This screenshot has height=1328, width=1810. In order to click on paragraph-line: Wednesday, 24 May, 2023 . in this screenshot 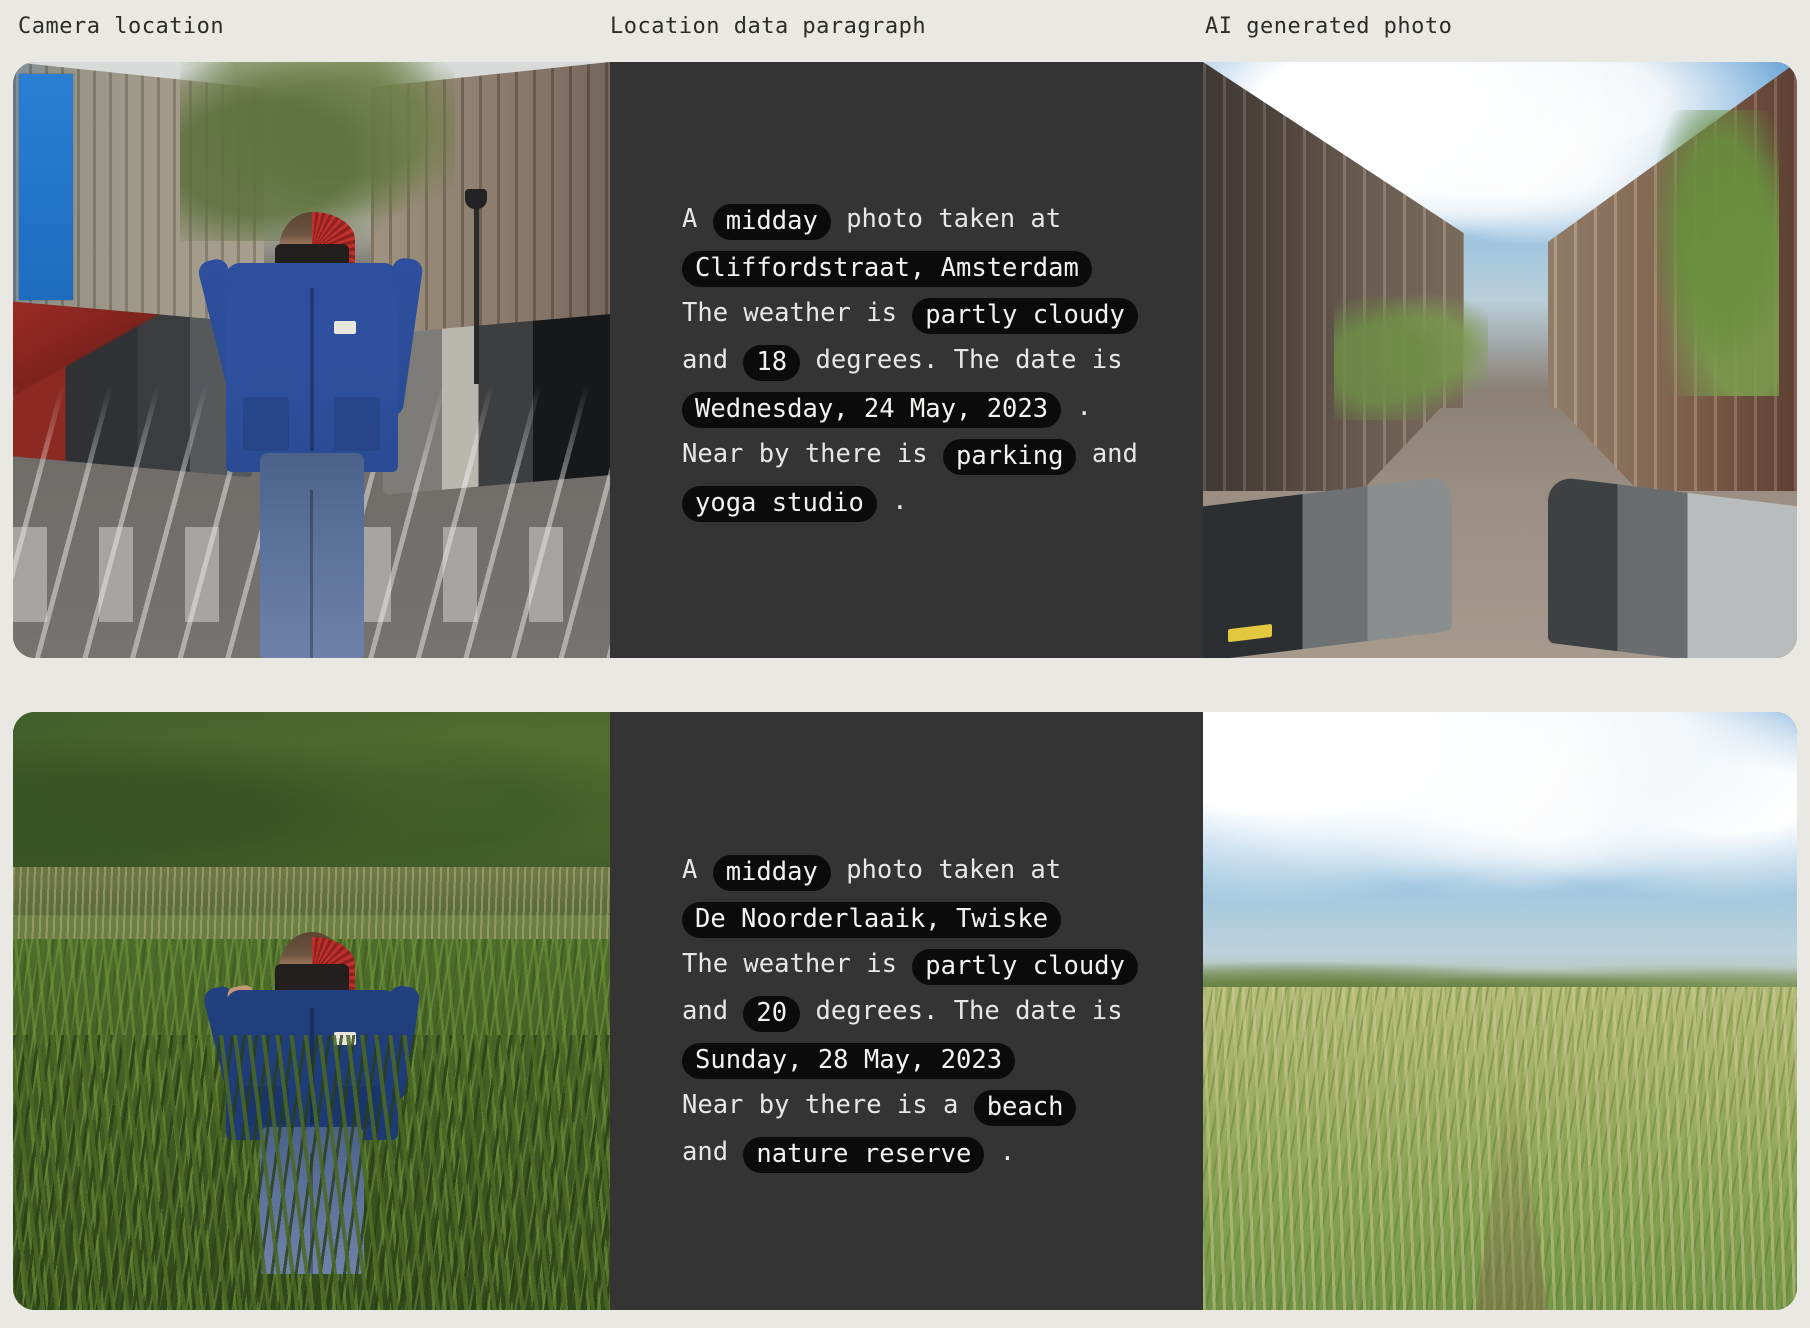, I will do `click(897, 407)`.